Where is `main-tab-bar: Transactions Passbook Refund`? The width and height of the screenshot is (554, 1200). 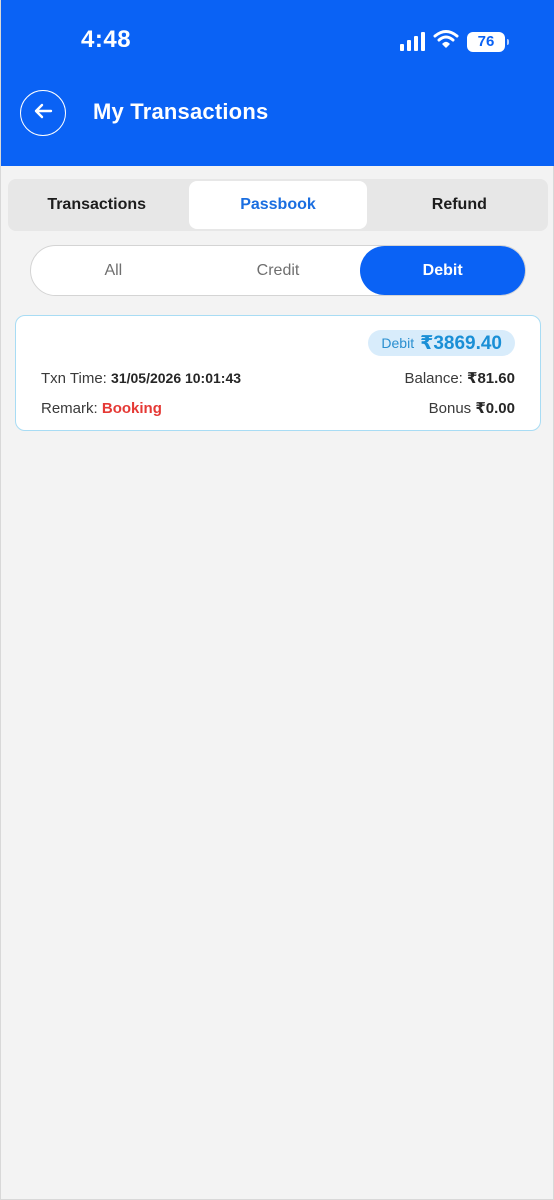 main-tab-bar: Transactions Passbook Refund is located at coordinates (278, 205).